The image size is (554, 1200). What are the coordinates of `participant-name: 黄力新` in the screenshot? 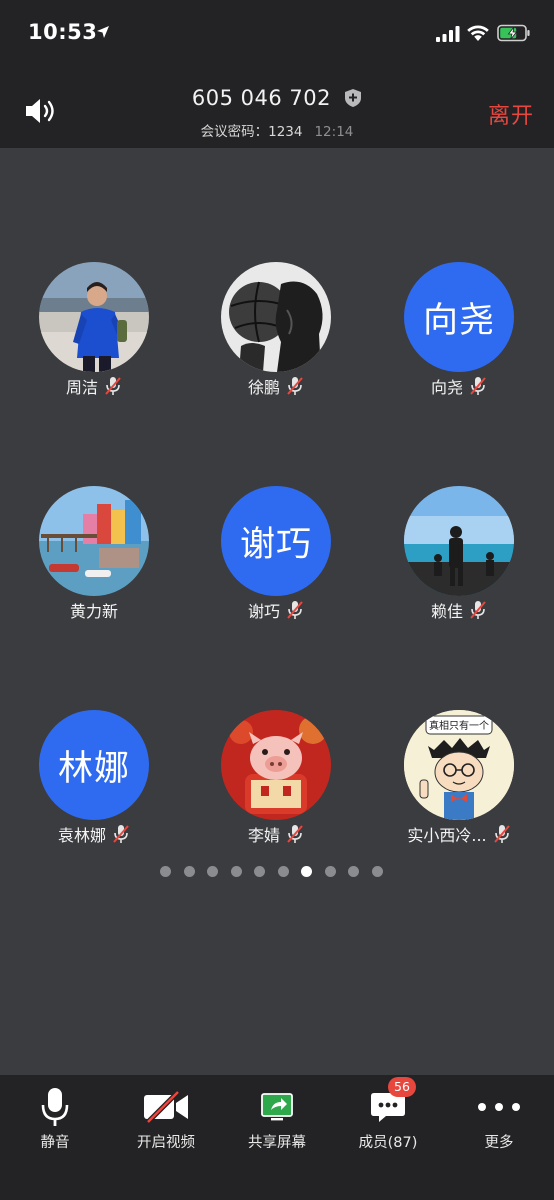 It's located at (93, 611).